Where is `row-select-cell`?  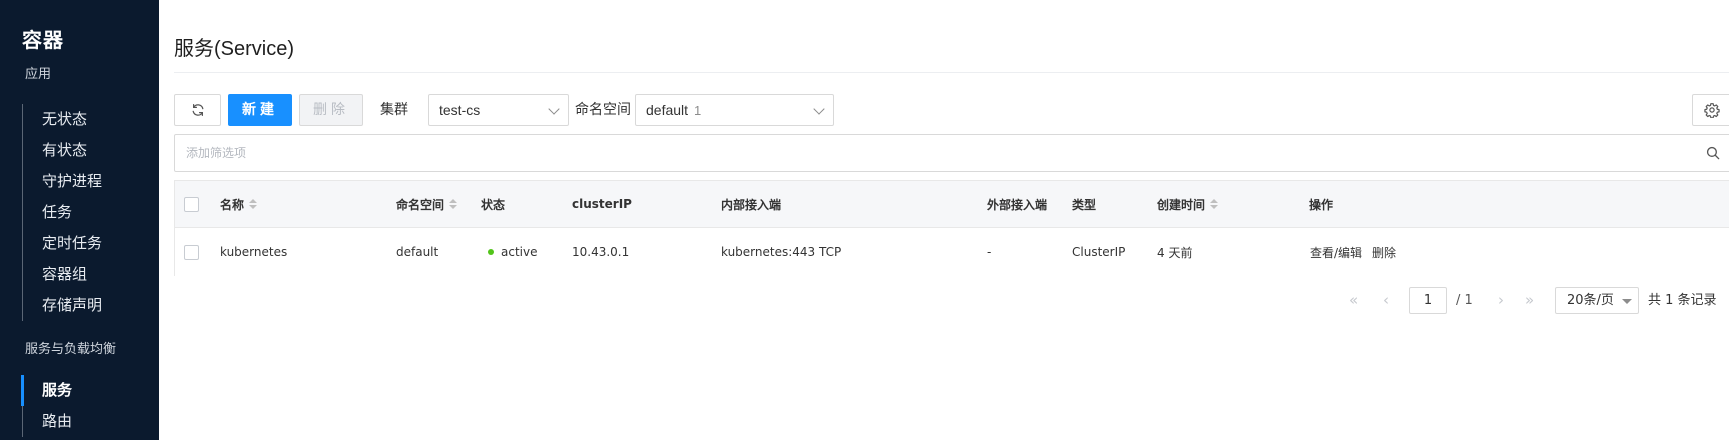
row-select-cell is located at coordinates (191, 252).